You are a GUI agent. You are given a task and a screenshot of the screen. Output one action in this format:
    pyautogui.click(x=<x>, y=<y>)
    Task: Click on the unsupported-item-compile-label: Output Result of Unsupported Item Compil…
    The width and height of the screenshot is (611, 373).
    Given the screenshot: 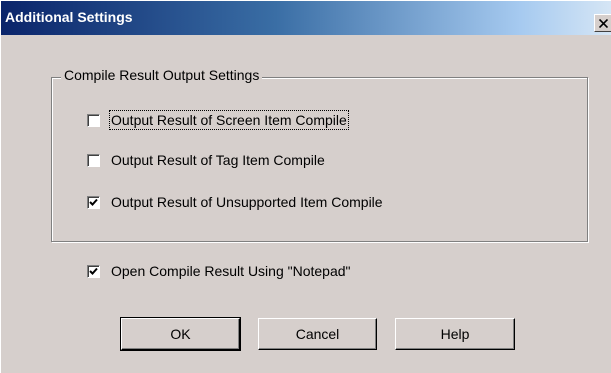 What is the action you would take?
    pyautogui.click(x=247, y=202)
    